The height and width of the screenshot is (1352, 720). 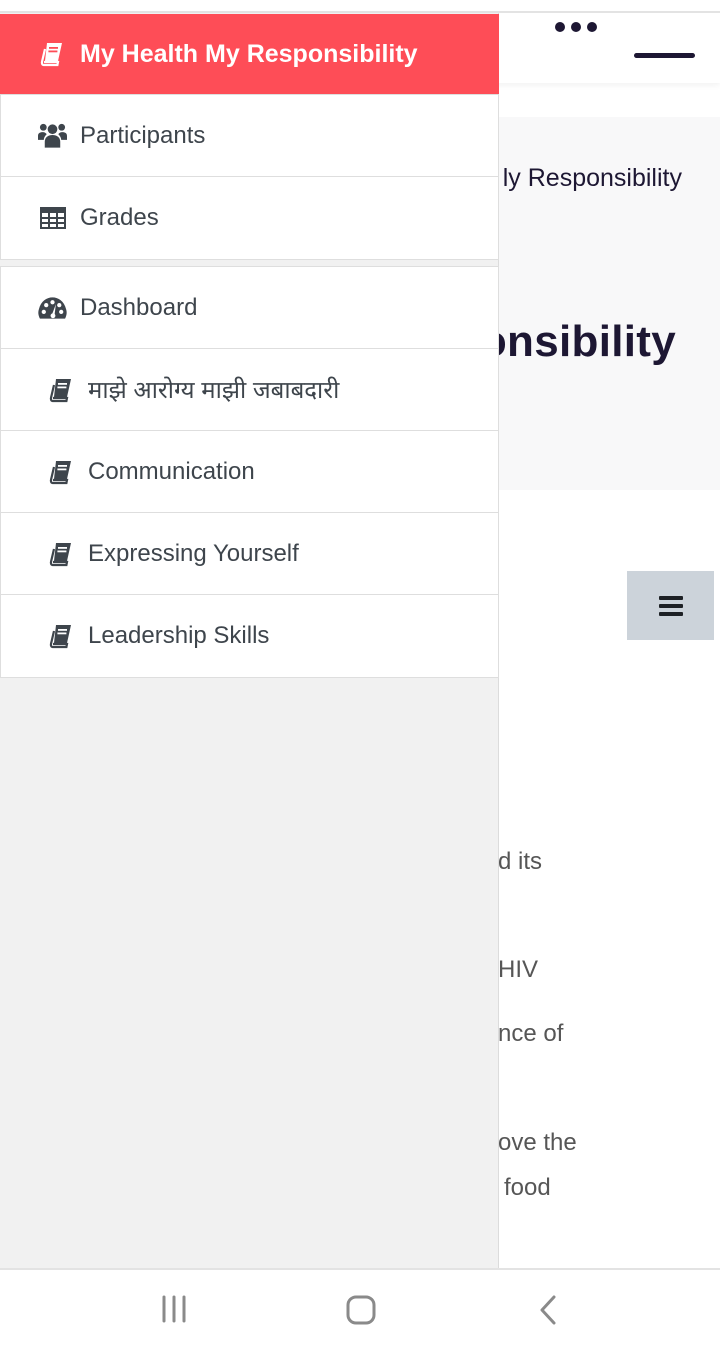 What do you see at coordinates (664, 55) in the screenshot?
I see `menu-line-icon` at bounding box center [664, 55].